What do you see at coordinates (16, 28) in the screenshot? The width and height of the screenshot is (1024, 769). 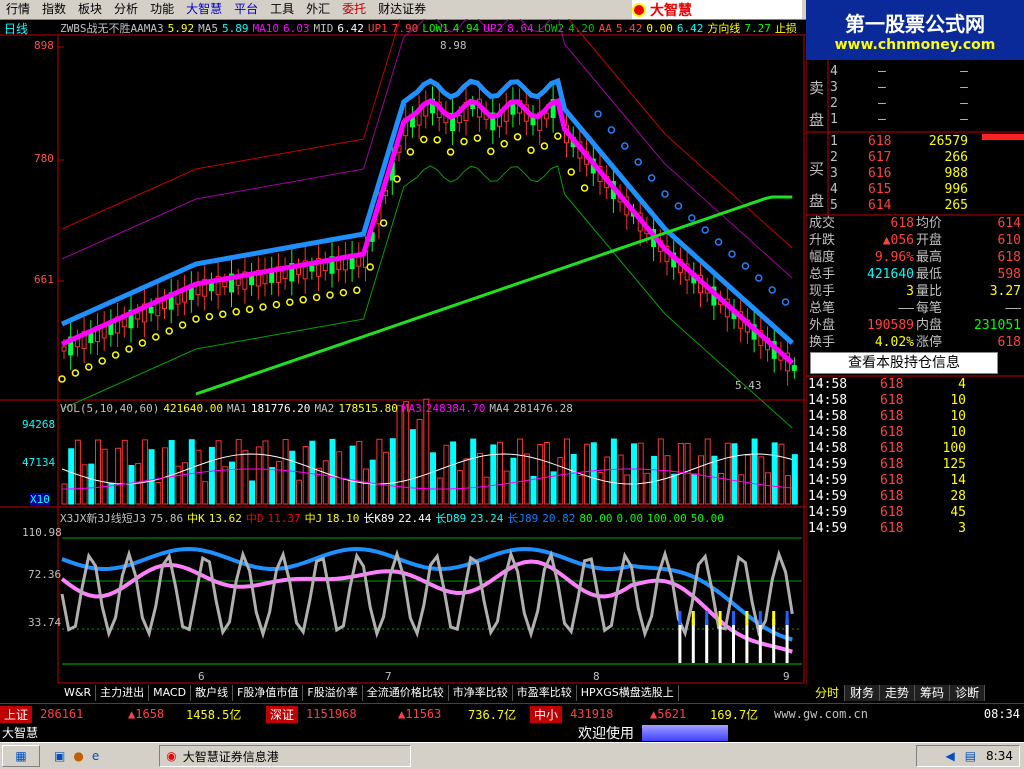 I see `period-label: 日线` at bounding box center [16, 28].